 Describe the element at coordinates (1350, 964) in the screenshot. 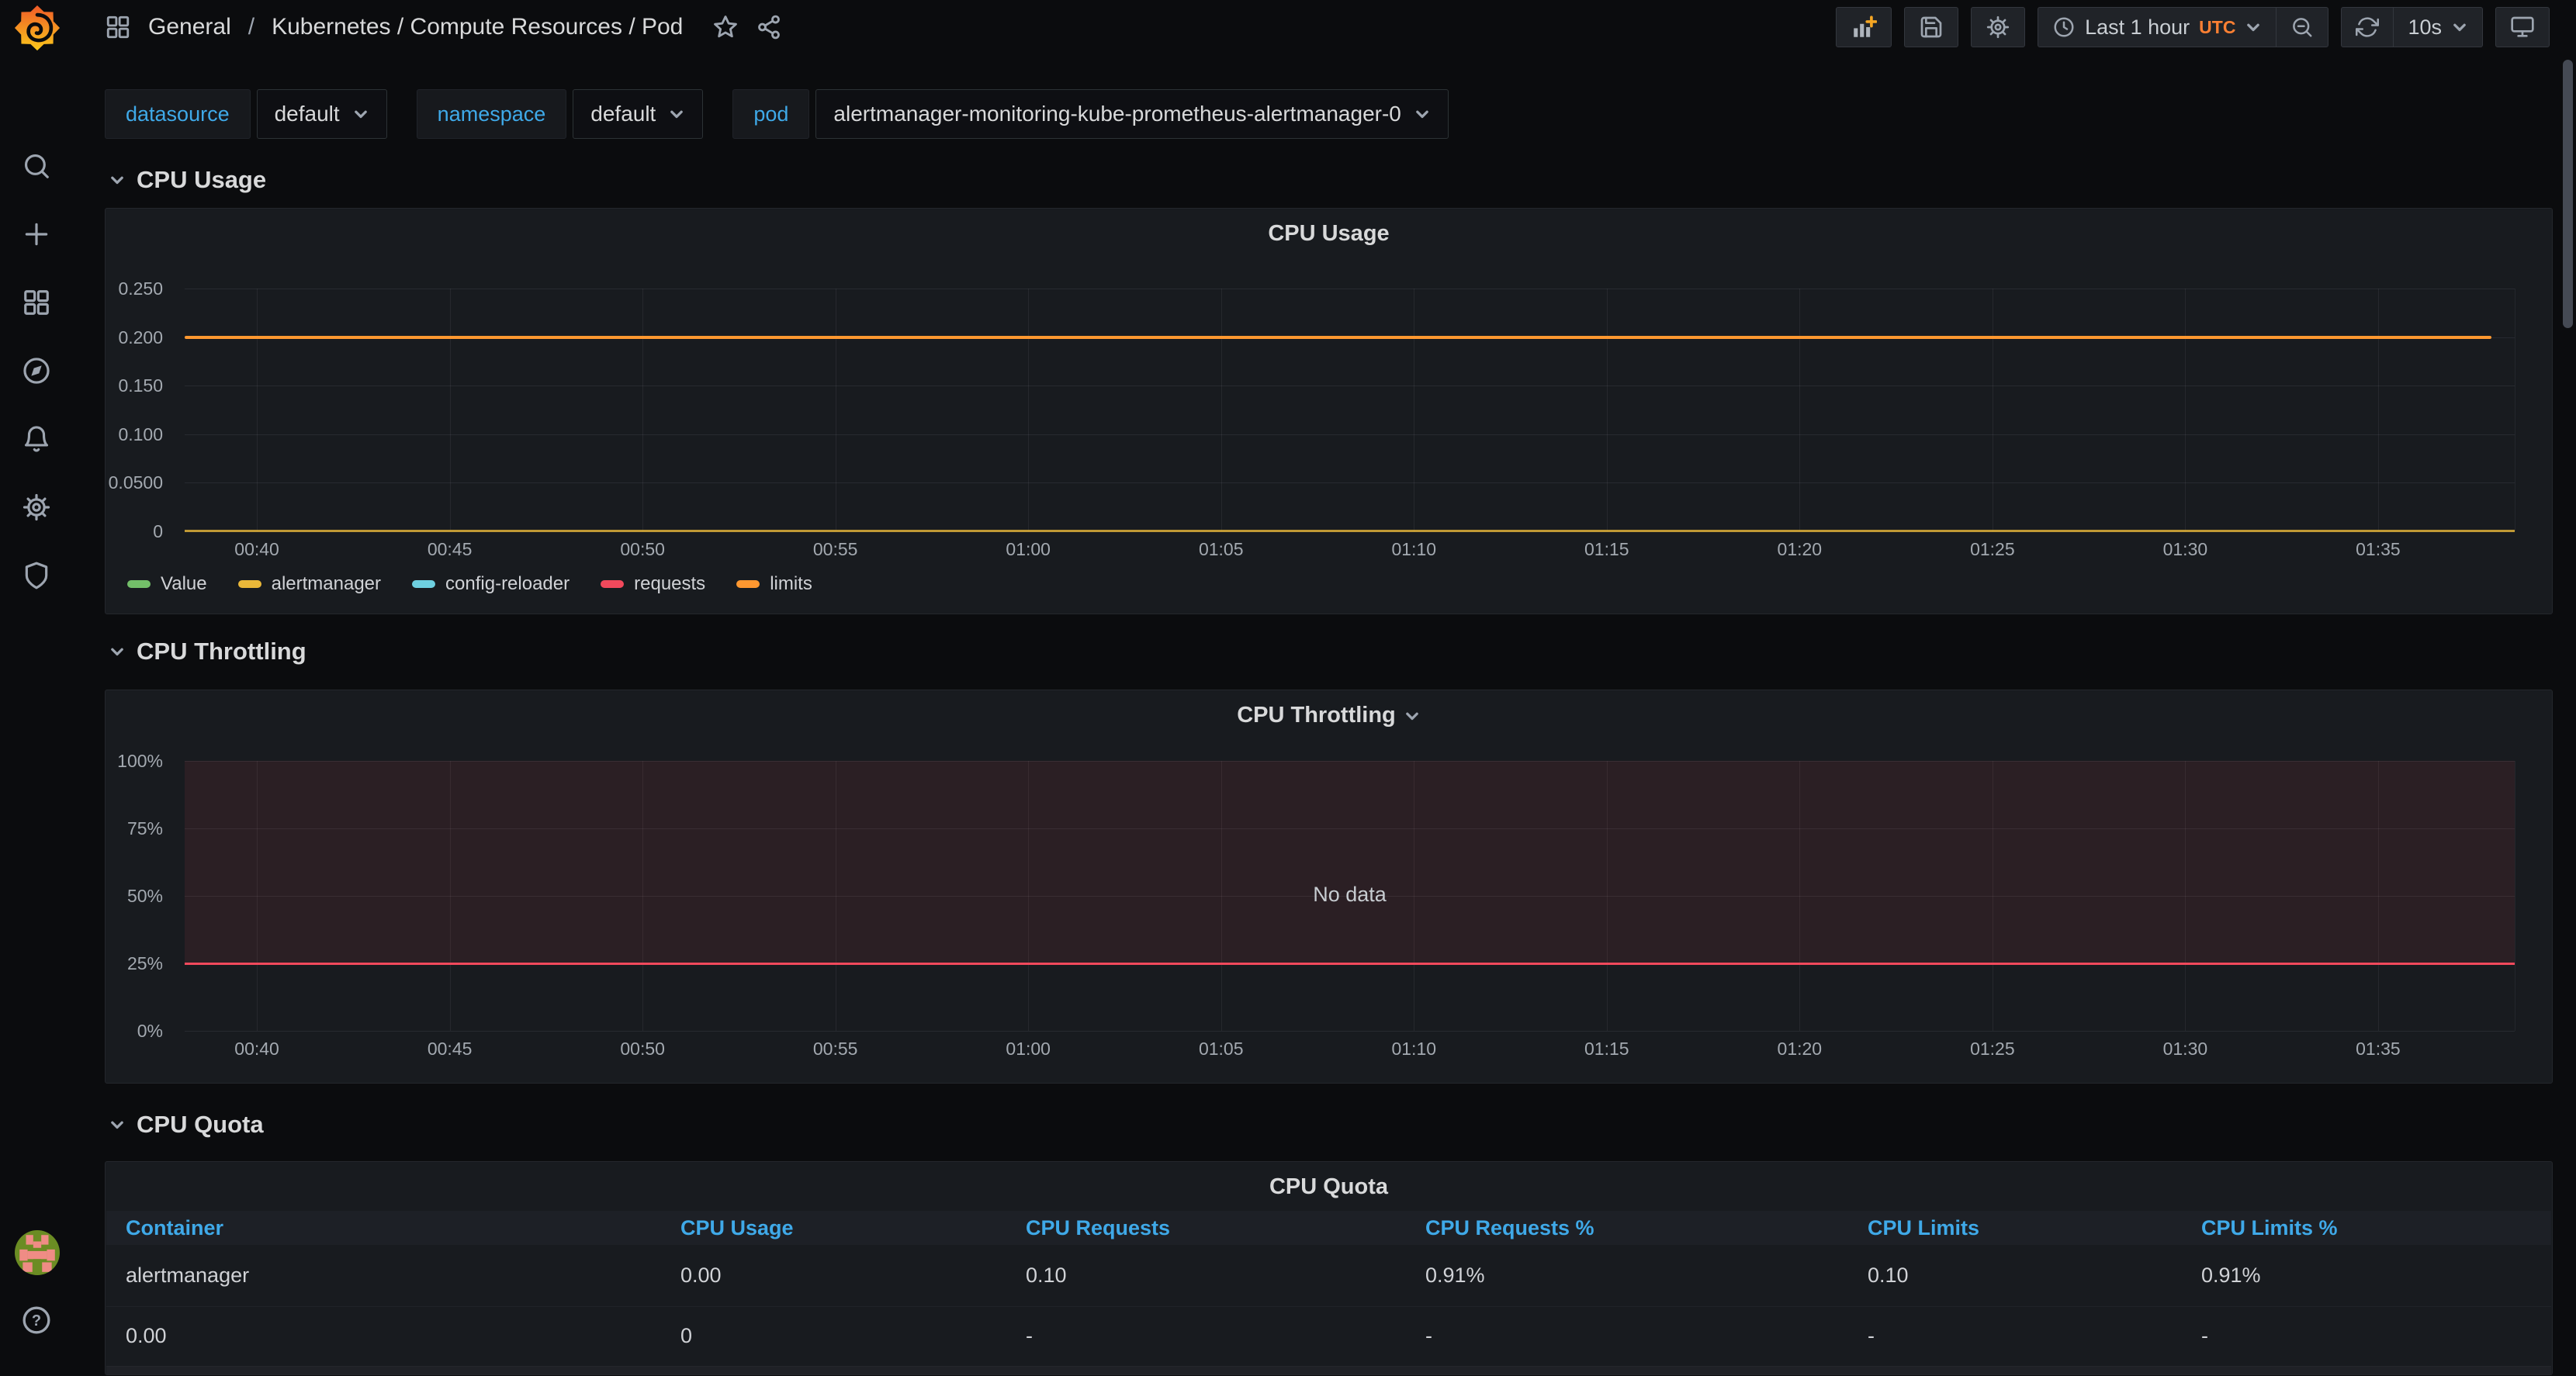

I see `threshold-line` at that location.